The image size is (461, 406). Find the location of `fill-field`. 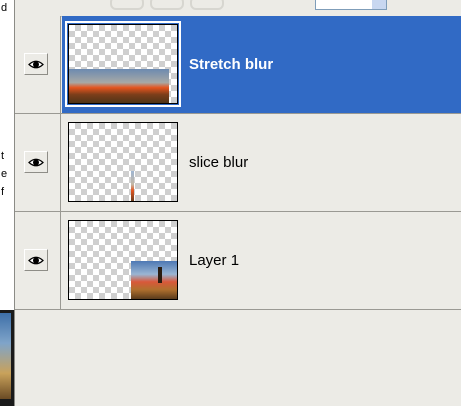

fill-field is located at coordinates (351, 5).